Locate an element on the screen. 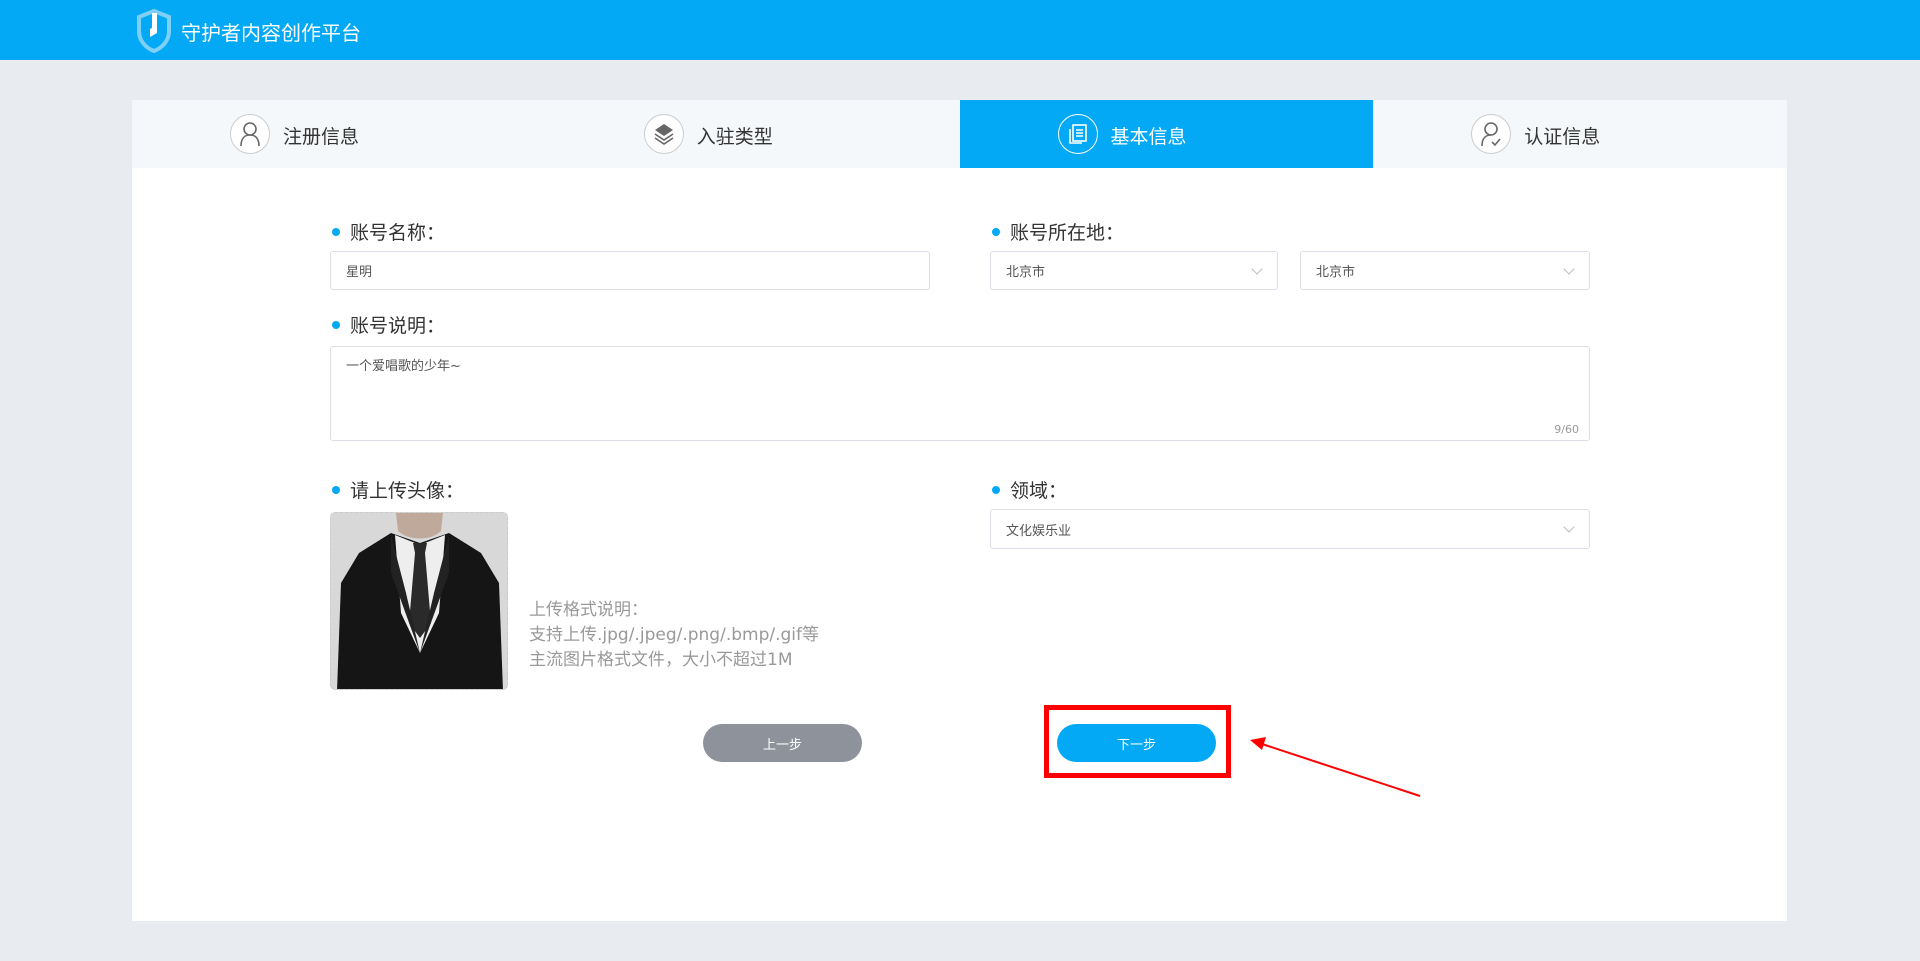 Image resolution: width=1920 pixels, height=961 pixels. arrow-head-icon is located at coordinates (1258, 743).